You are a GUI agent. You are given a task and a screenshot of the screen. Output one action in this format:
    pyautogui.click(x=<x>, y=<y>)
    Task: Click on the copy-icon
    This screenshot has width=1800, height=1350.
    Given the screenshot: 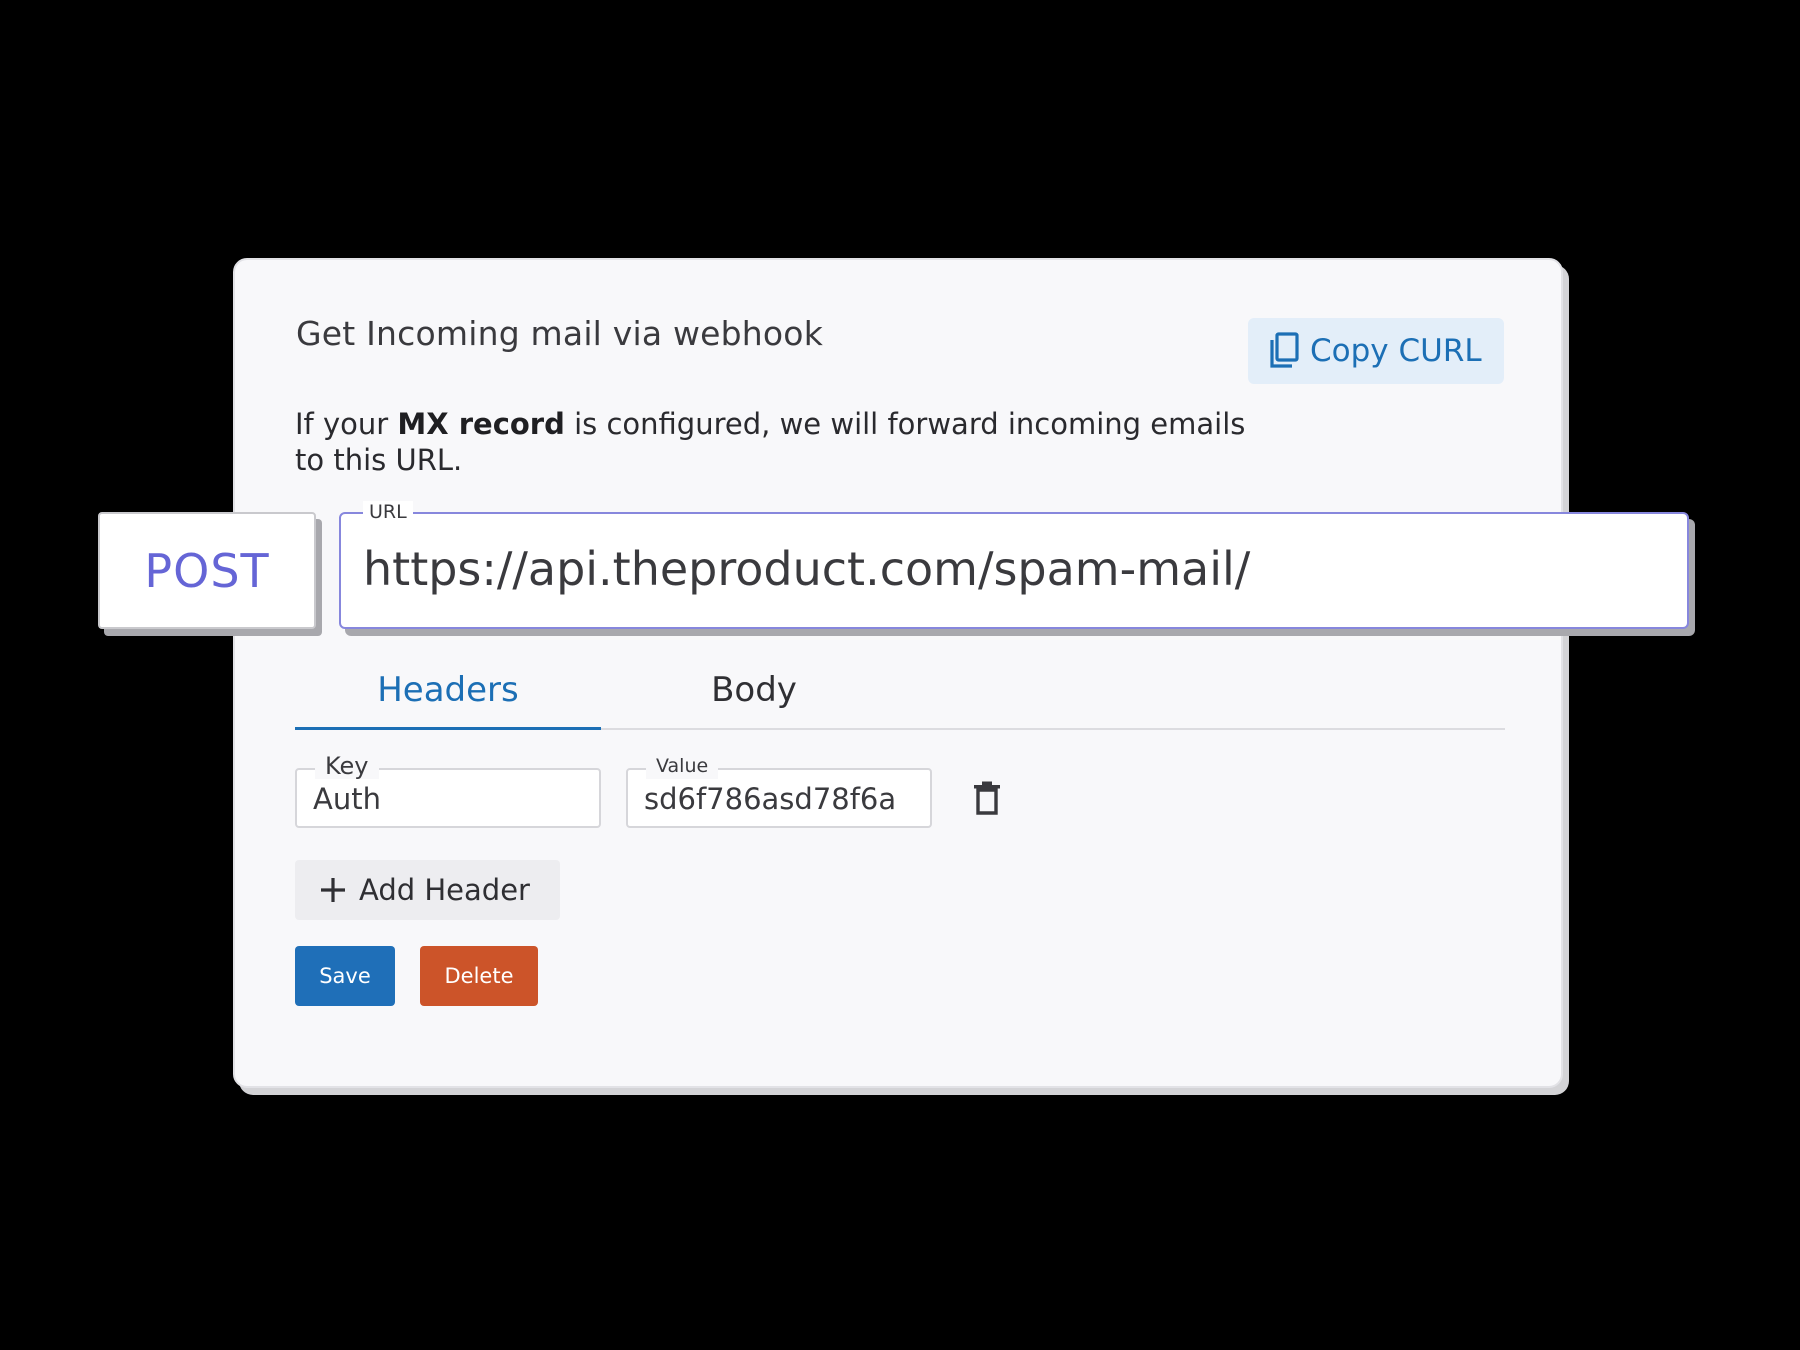 What is the action you would take?
    pyautogui.click(x=1284, y=350)
    